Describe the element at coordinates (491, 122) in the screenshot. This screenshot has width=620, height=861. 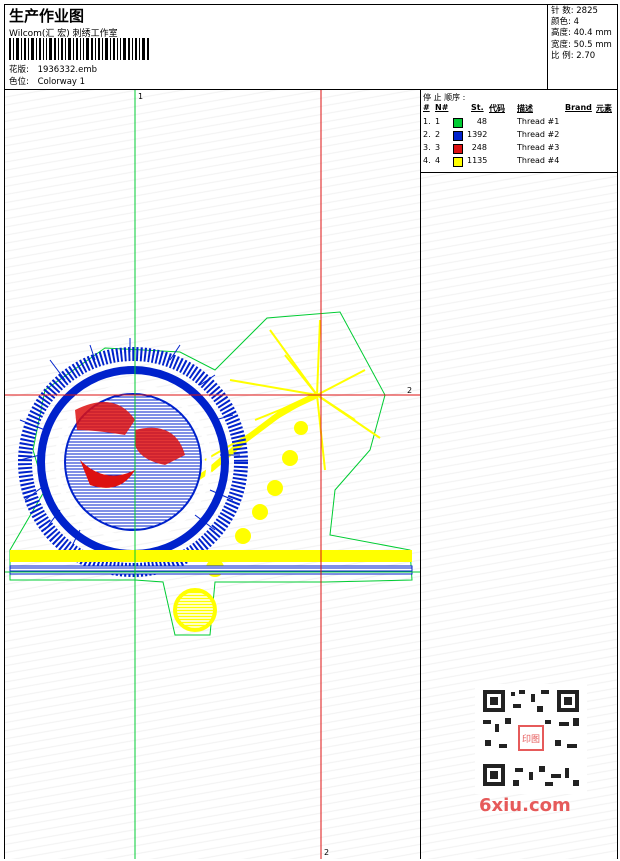
I see `table-row: 1. 1 48 Thread #1` at that location.